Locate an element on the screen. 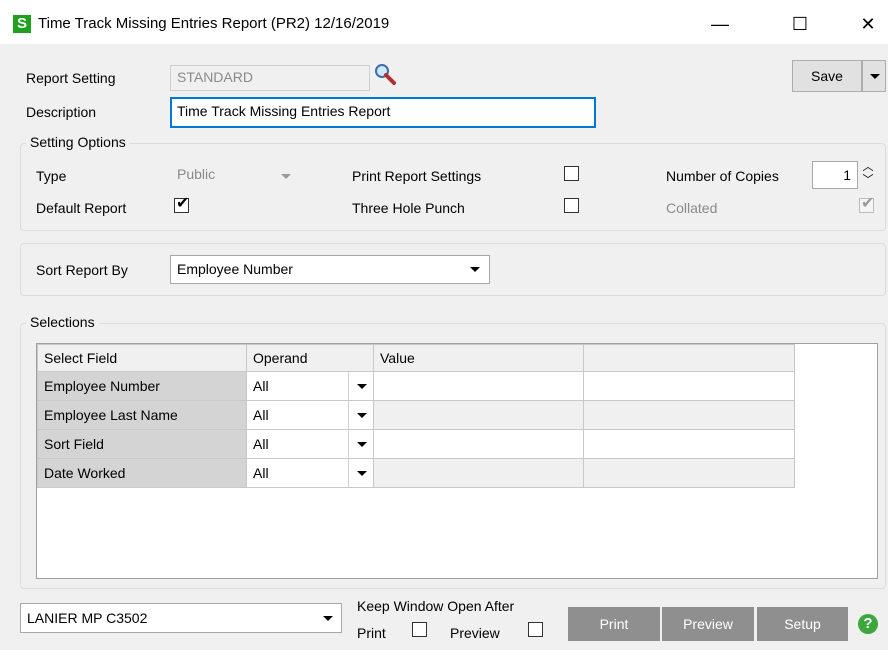 The width and height of the screenshot is (888, 650). keep-open-print-label: Print is located at coordinates (371, 633).